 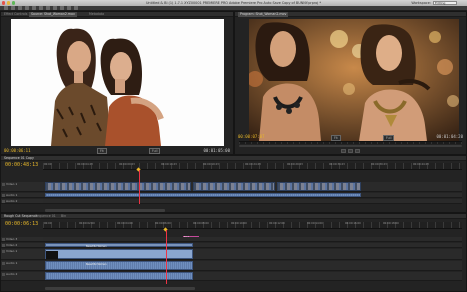 I want to click on hand-tool-icon, so click(x=69, y=8).